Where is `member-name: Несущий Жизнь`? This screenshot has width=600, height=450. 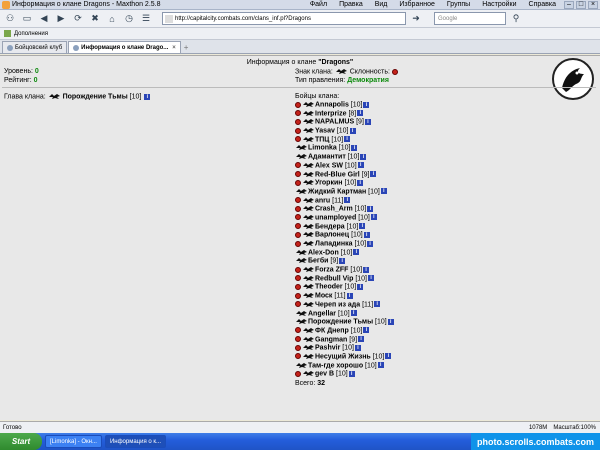
member-name: Несущий Жизнь is located at coordinates (343, 356).